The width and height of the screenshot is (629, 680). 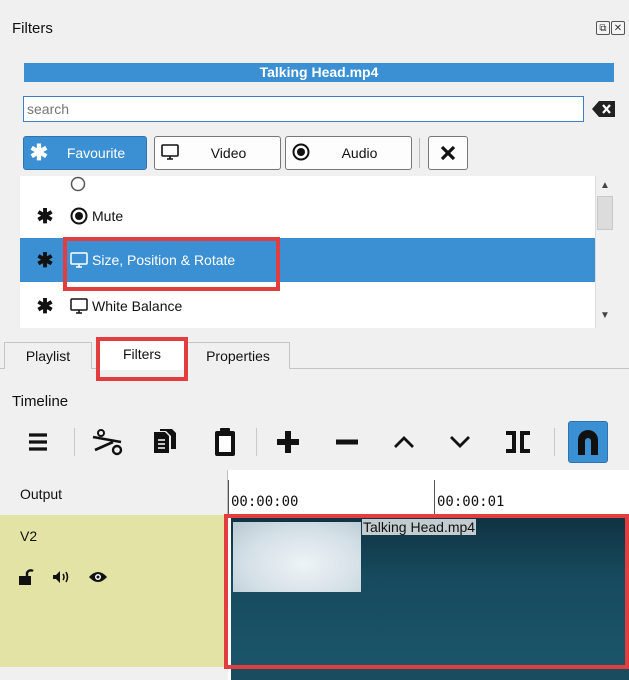 I want to click on lock-icon, so click(x=26, y=578).